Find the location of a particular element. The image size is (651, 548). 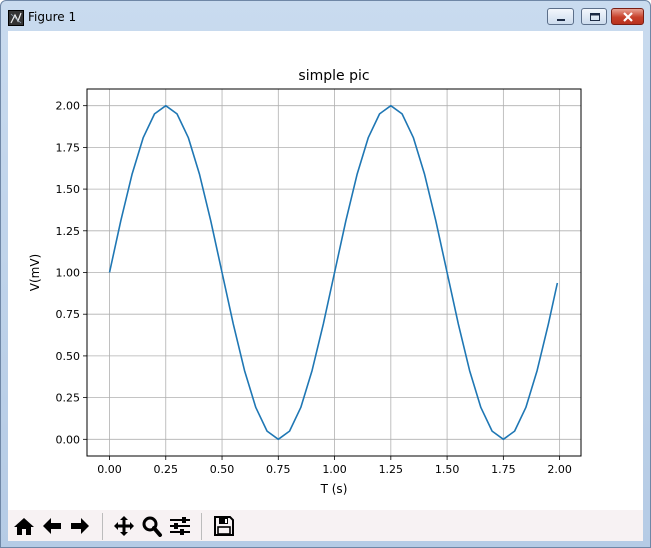

maximize-button is located at coordinates (594, 16).